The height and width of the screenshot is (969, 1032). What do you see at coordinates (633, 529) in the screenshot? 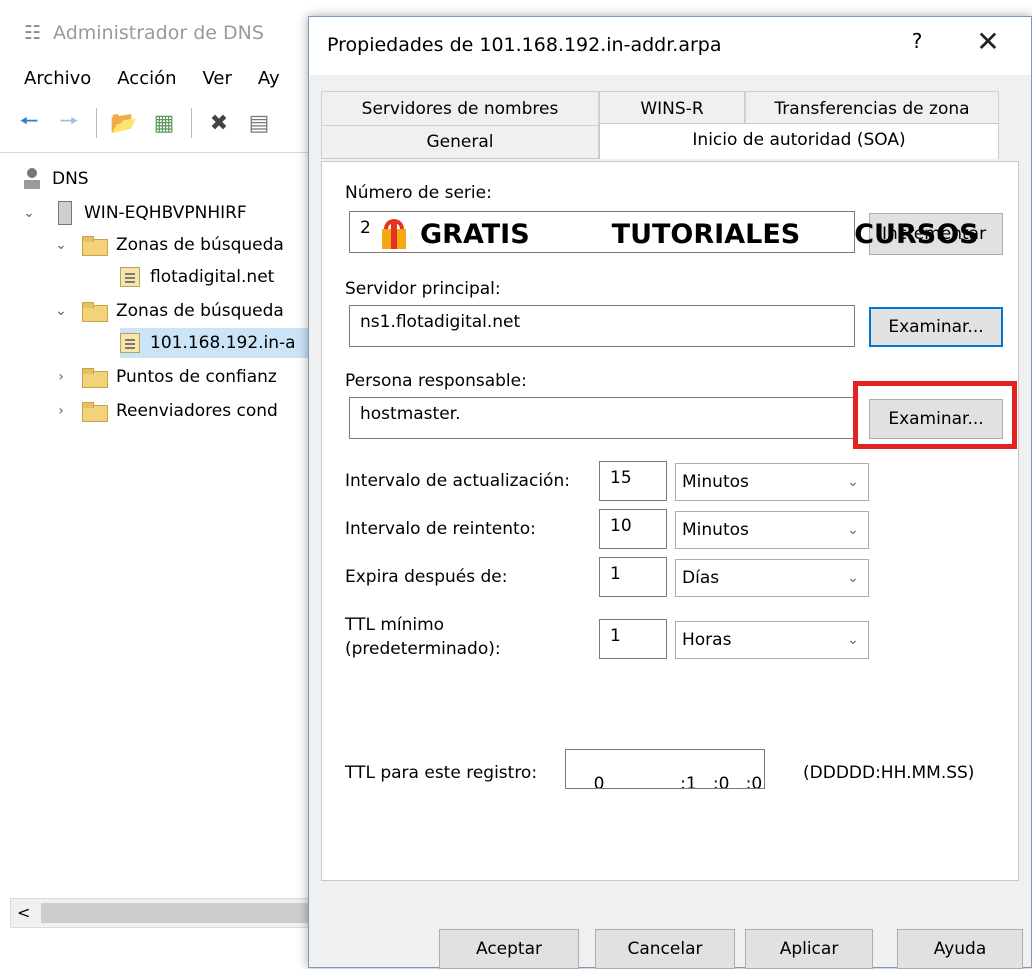
I see `retry-interval-input: 10` at bounding box center [633, 529].